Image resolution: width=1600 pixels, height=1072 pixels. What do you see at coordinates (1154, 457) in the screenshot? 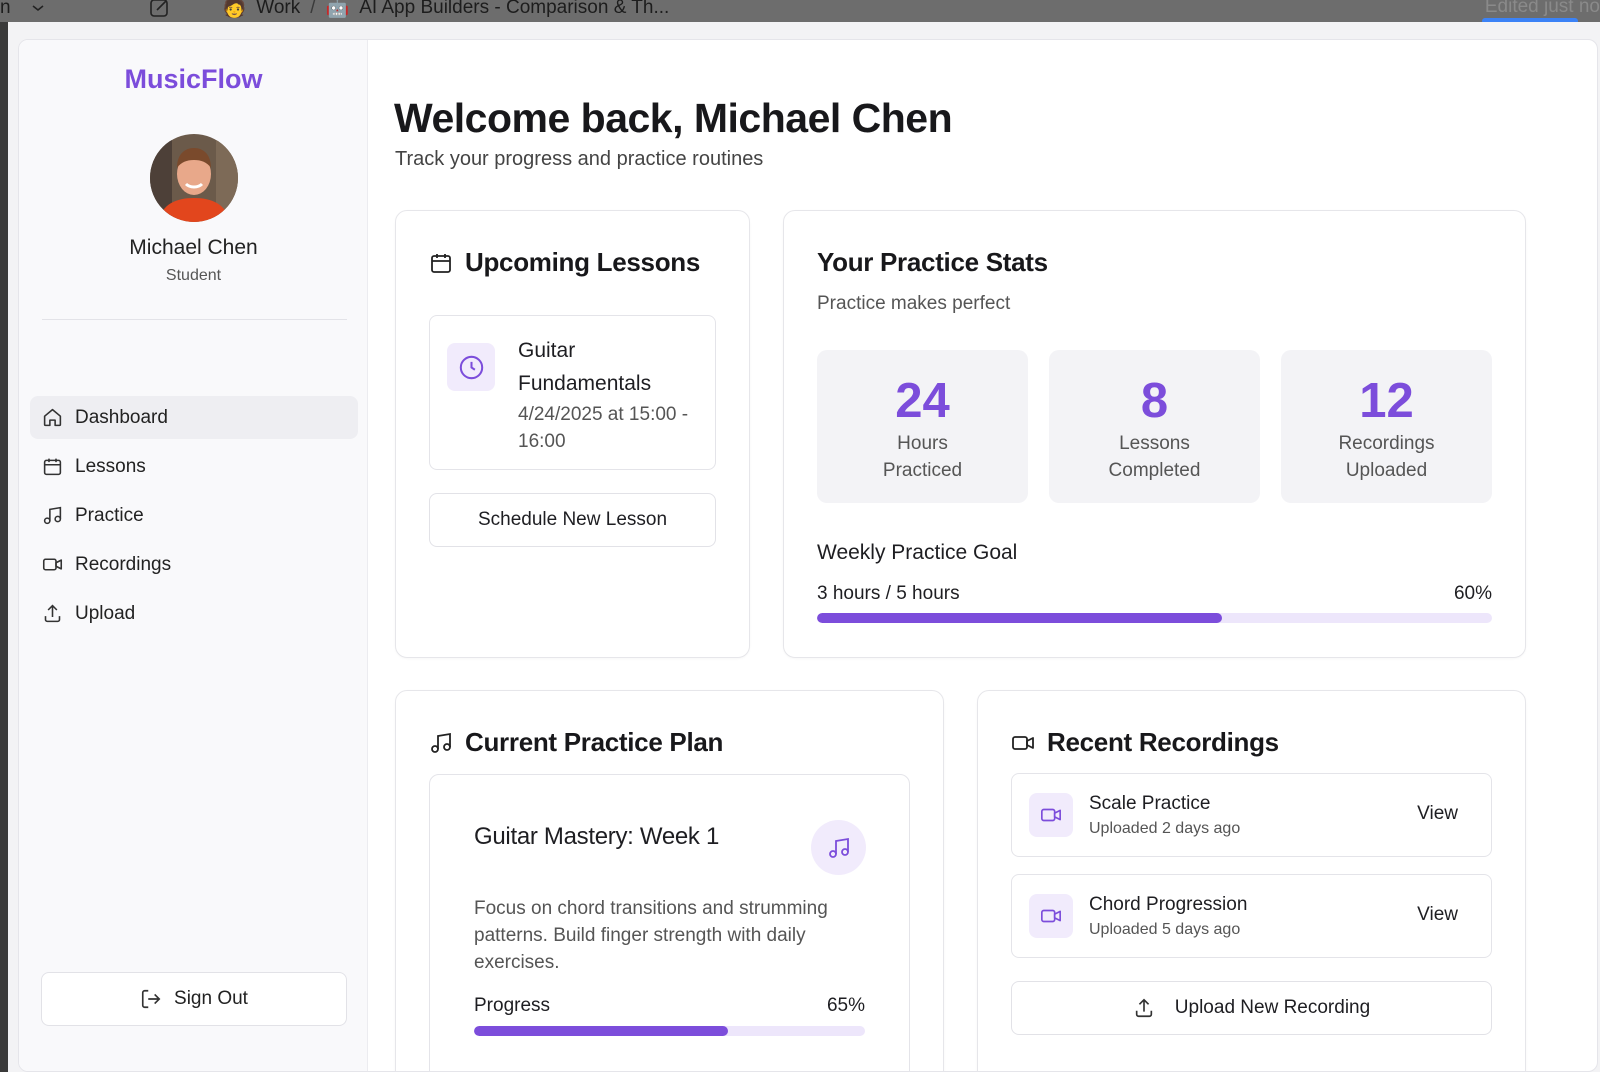
I see `stat-label: Lessons Completed` at bounding box center [1154, 457].